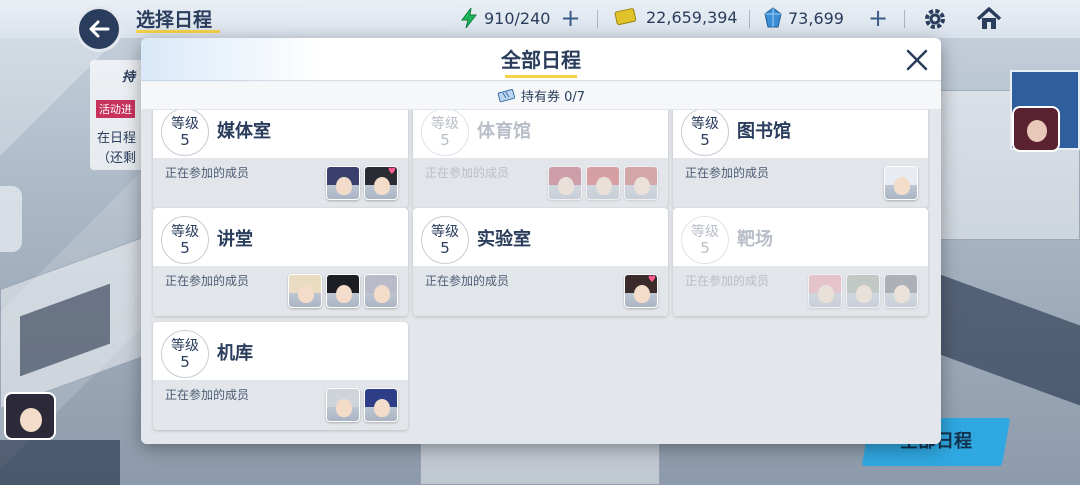  Describe the element at coordinates (504, 239) in the screenshot. I see `card-name: 实验室` at that location.